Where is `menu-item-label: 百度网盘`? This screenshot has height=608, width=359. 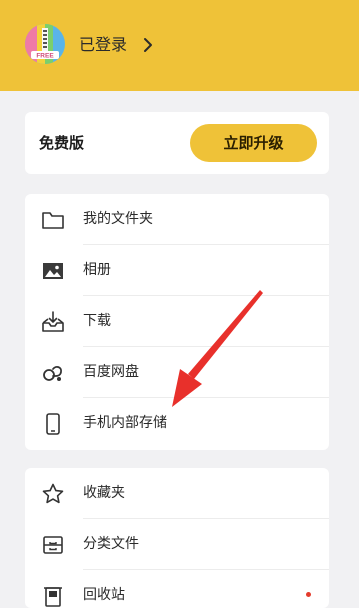 menu-item-label: 百度网盘 is located at coordinates (111, 372).